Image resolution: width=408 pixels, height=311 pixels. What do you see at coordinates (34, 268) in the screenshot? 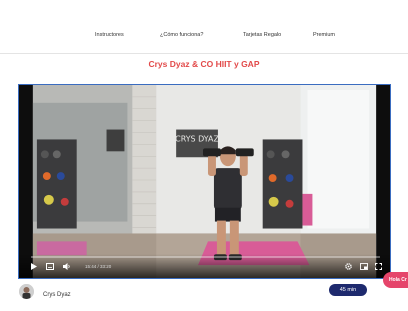
I see `play-icon` at bounding box center [34, 268].